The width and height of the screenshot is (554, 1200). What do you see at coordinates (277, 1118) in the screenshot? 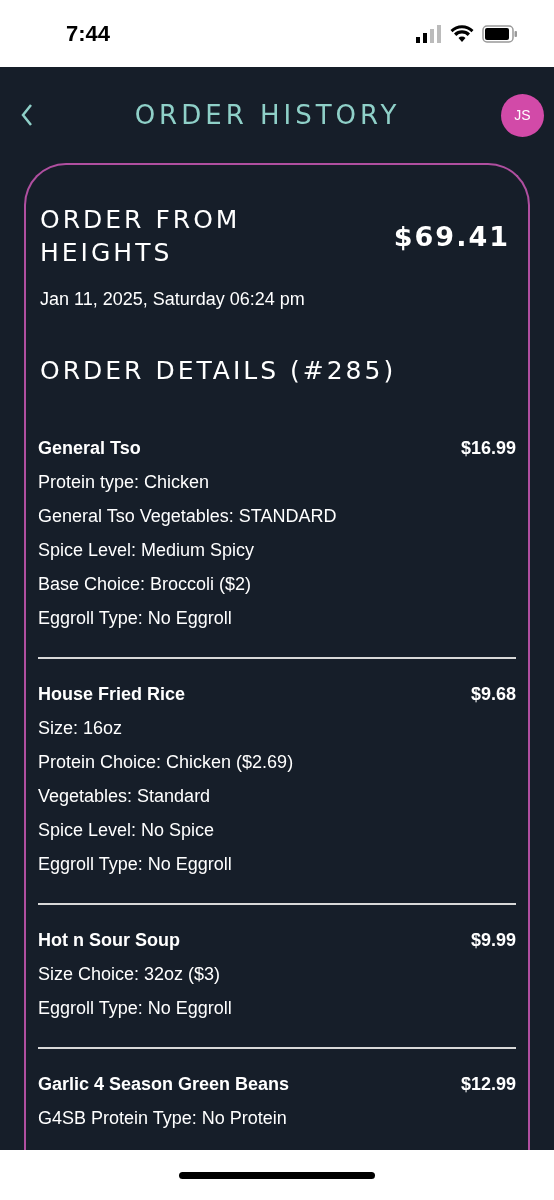
I see `item-option: G4SB Protein Type: No Protein` at bounding box center [277, 1118].